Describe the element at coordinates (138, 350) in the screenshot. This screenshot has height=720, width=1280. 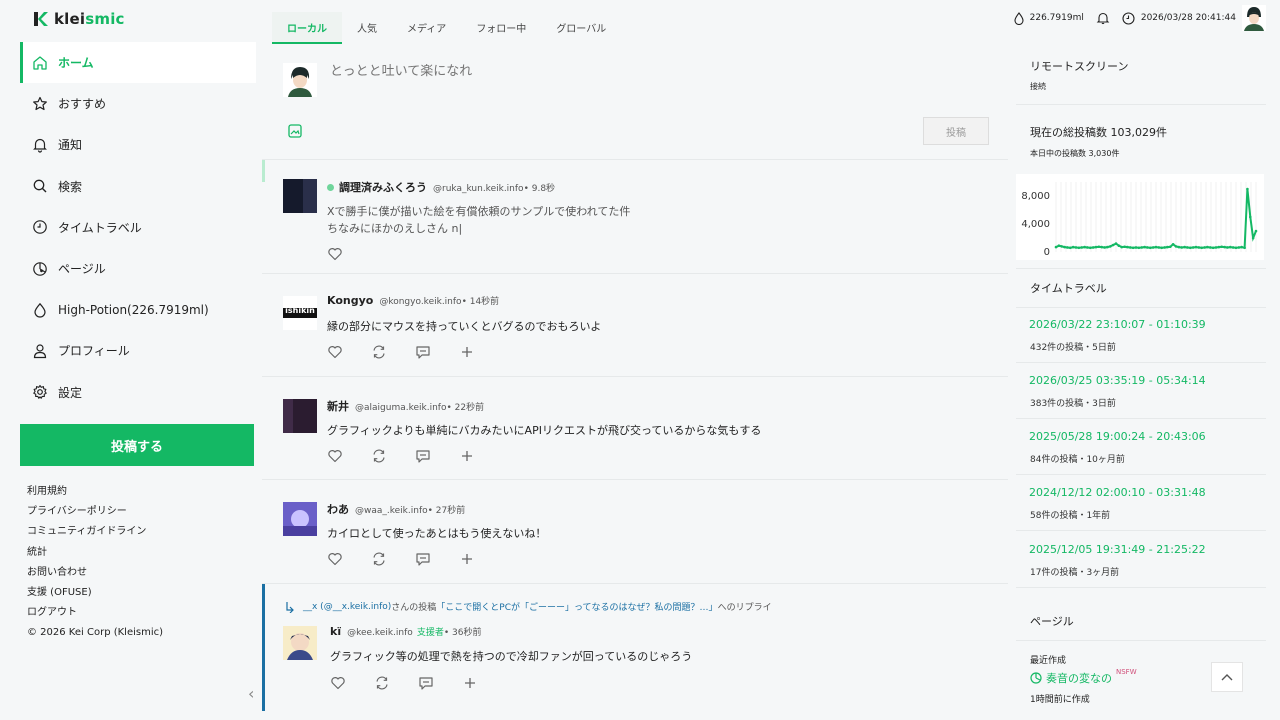
I see `sidebar-item-7: プロフィール` at that location.